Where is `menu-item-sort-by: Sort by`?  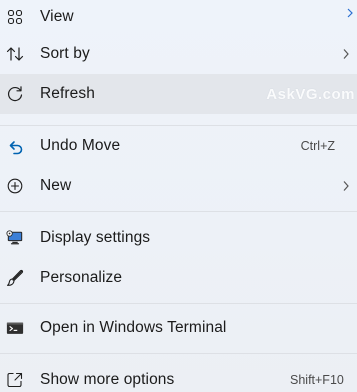
menu-item-sort-by: Sort by is located at coordinates (178, 54).